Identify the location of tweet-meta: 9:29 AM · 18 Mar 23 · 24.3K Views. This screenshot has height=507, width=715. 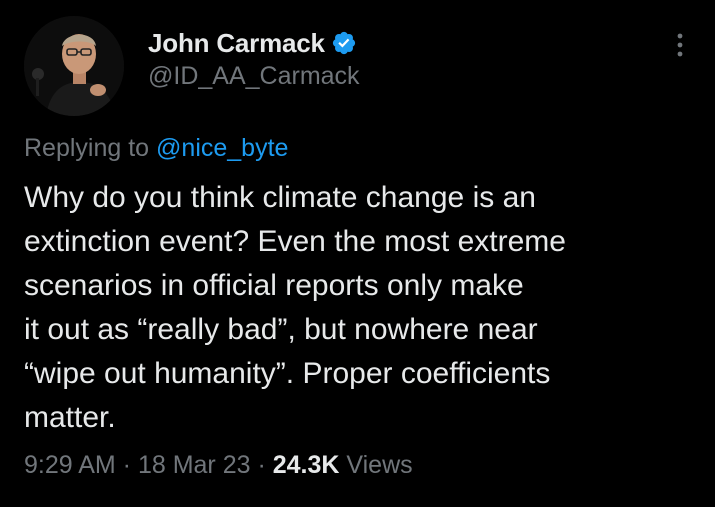
(218, 465).